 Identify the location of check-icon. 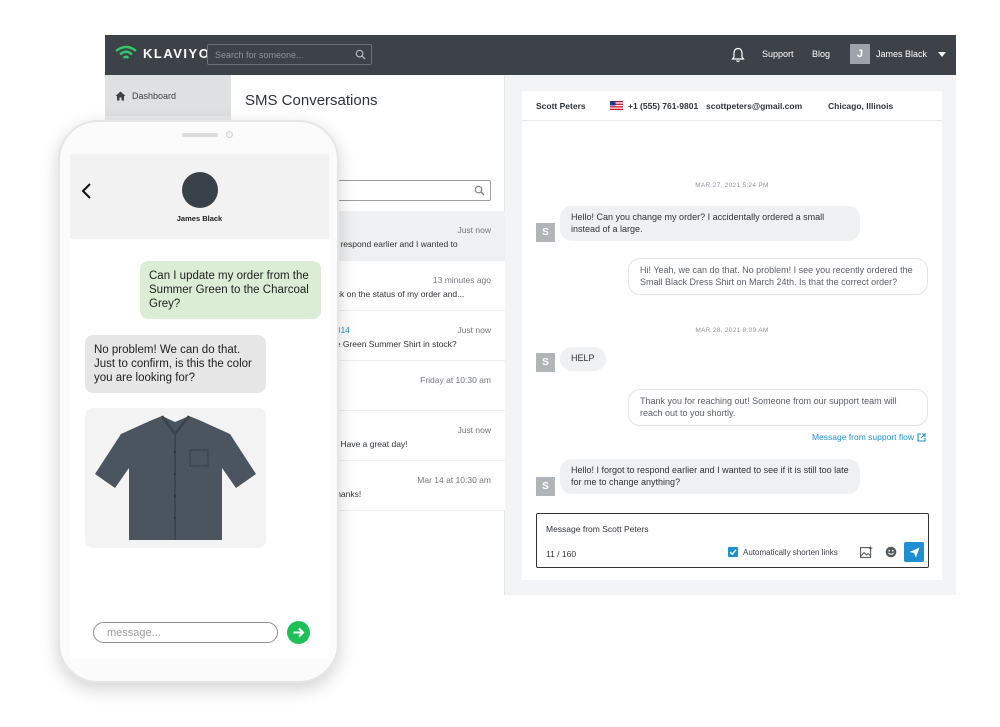
(733, 552).